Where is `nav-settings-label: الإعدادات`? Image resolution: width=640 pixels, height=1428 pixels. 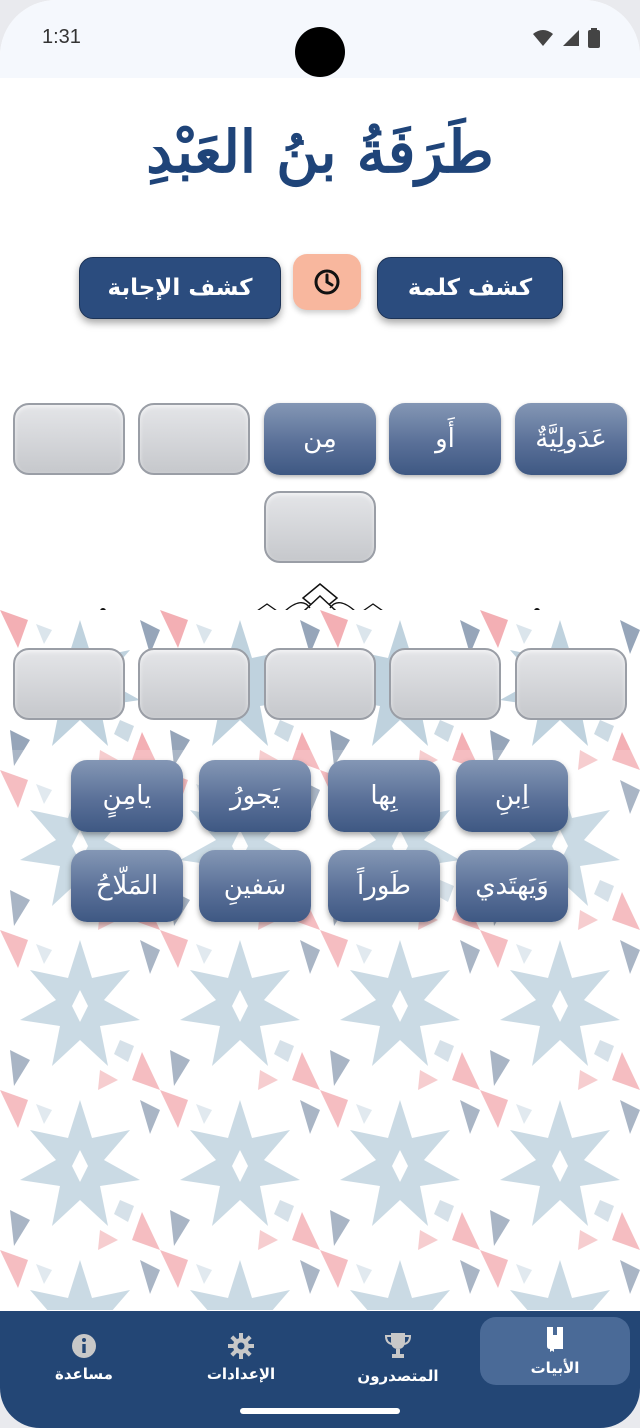
nav-settings-label: الإعدادات is located at coordinates (241, 1374).